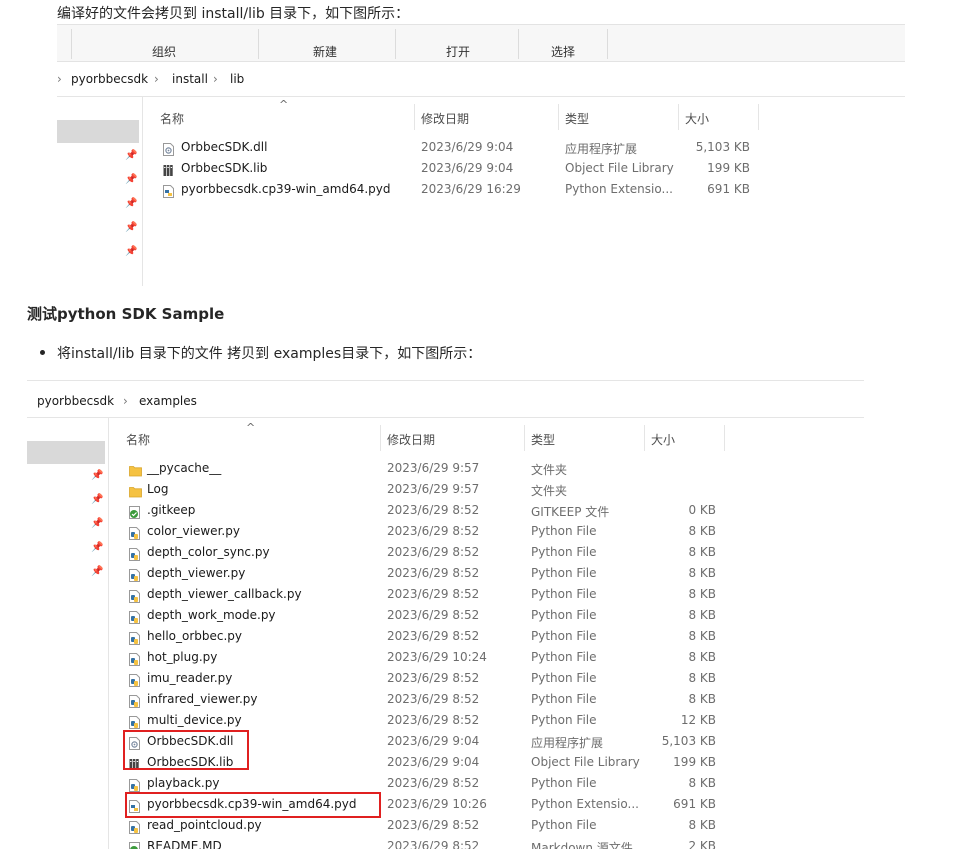 Image resolution: width=977 pixels, height=849 pixels. I want to click on pyd-icon, so click(168, 190).